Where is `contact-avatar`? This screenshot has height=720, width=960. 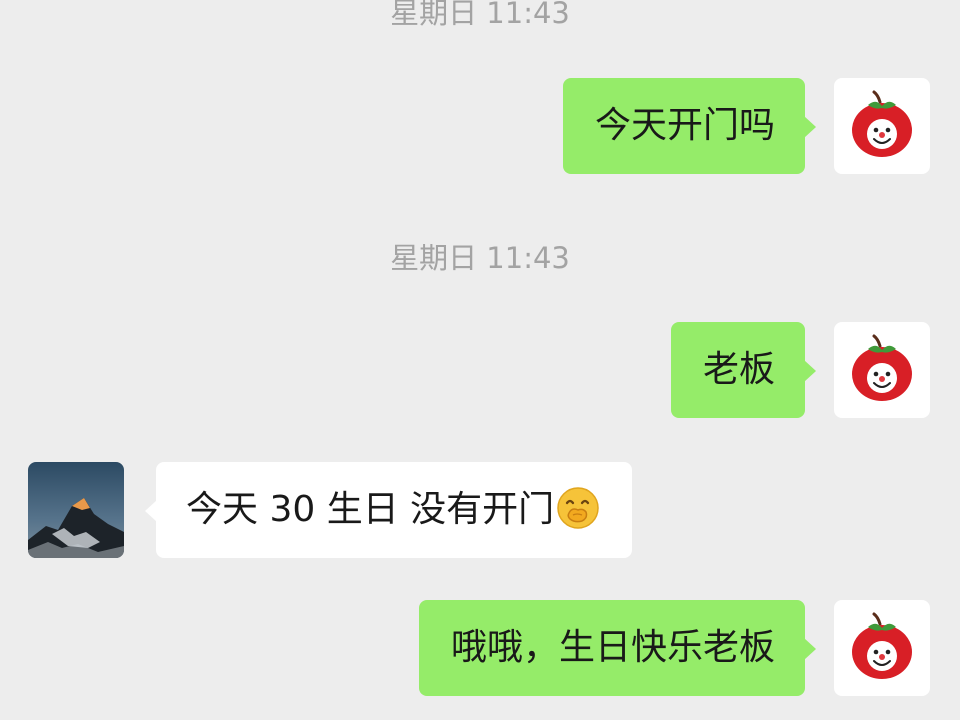
contact-avatar is located at coordinates (76, 510).